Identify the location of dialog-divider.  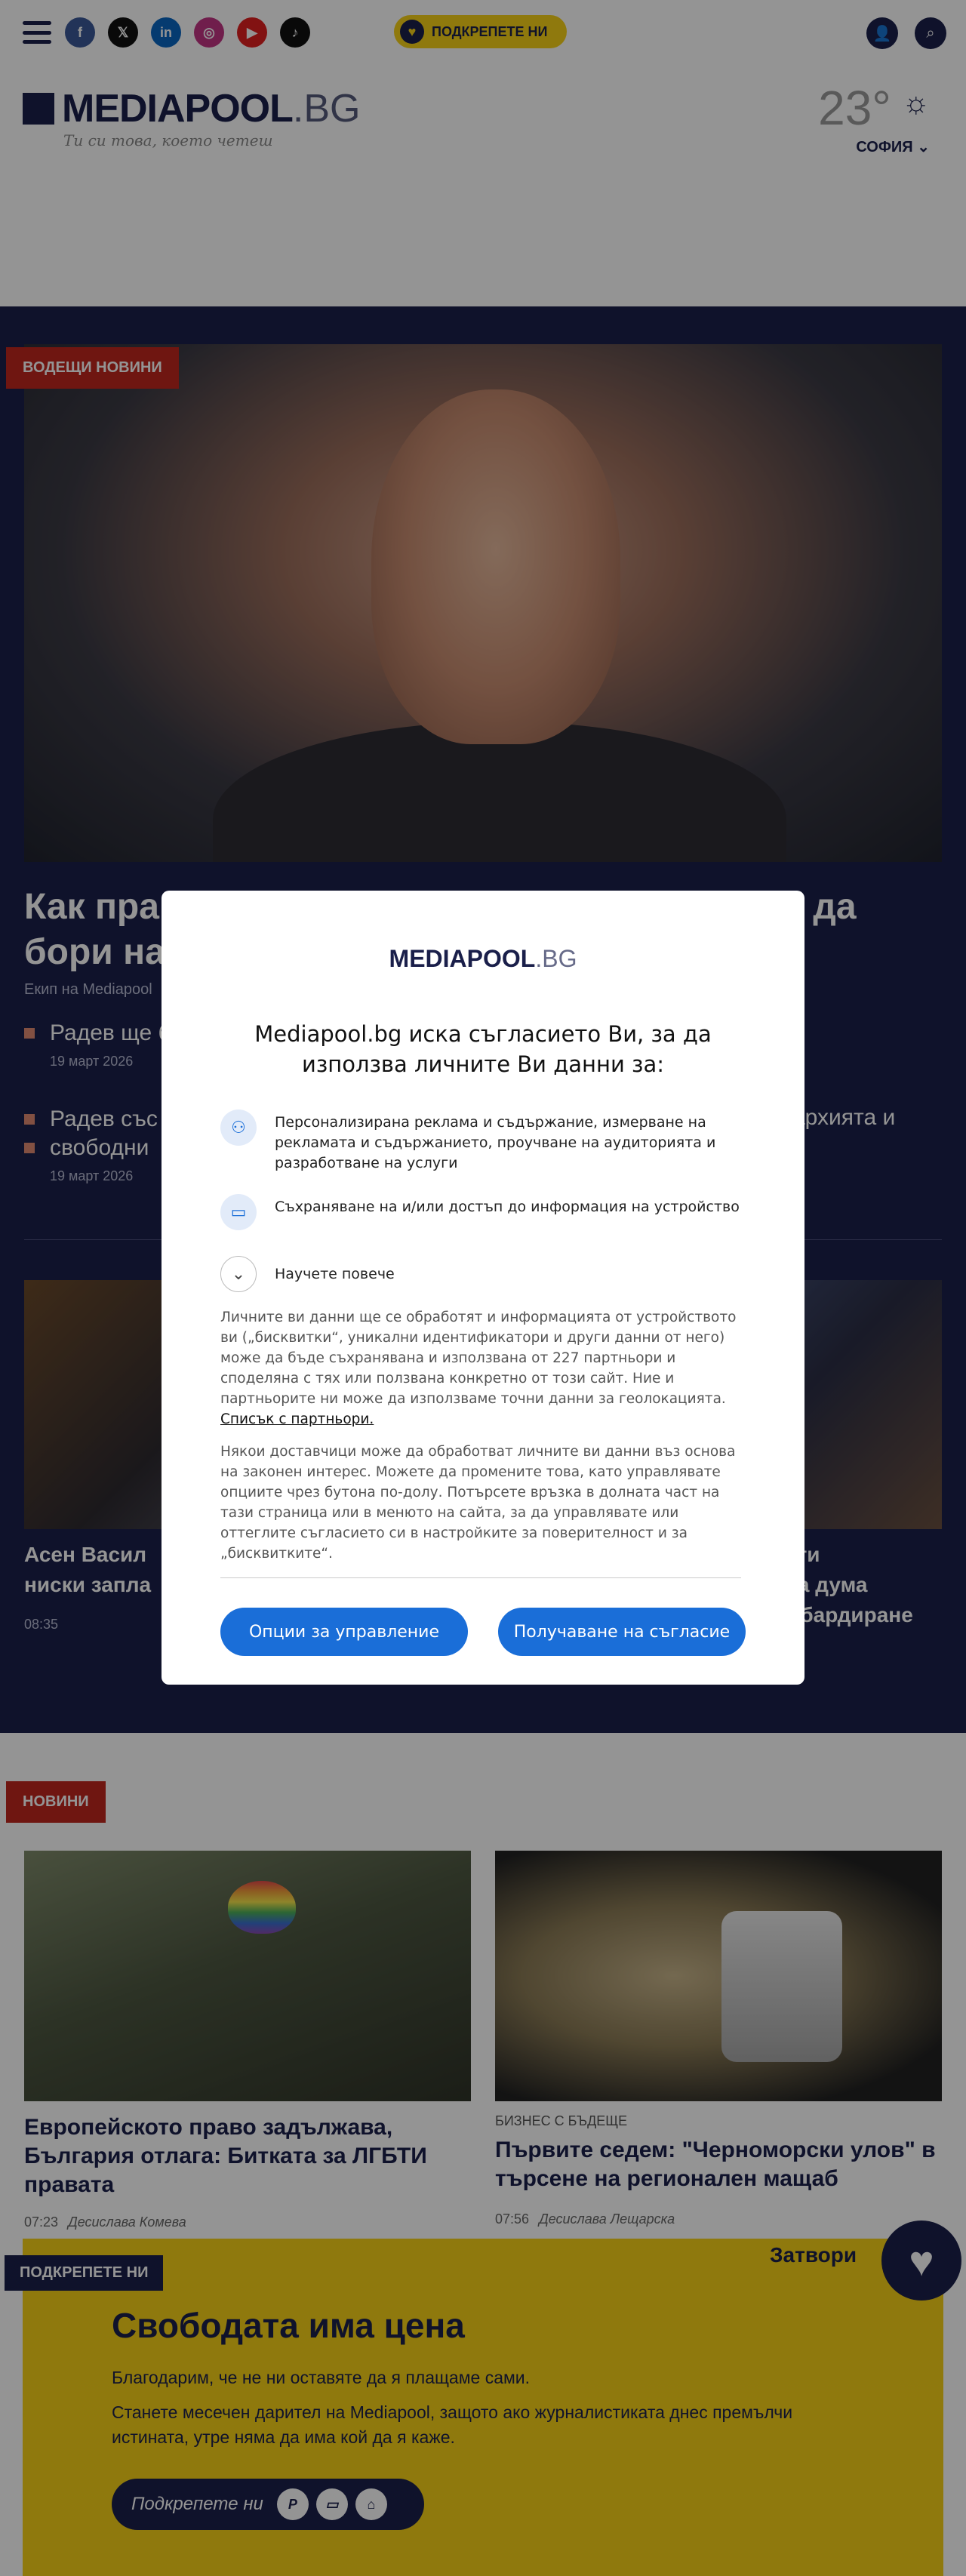
(480, 1577).